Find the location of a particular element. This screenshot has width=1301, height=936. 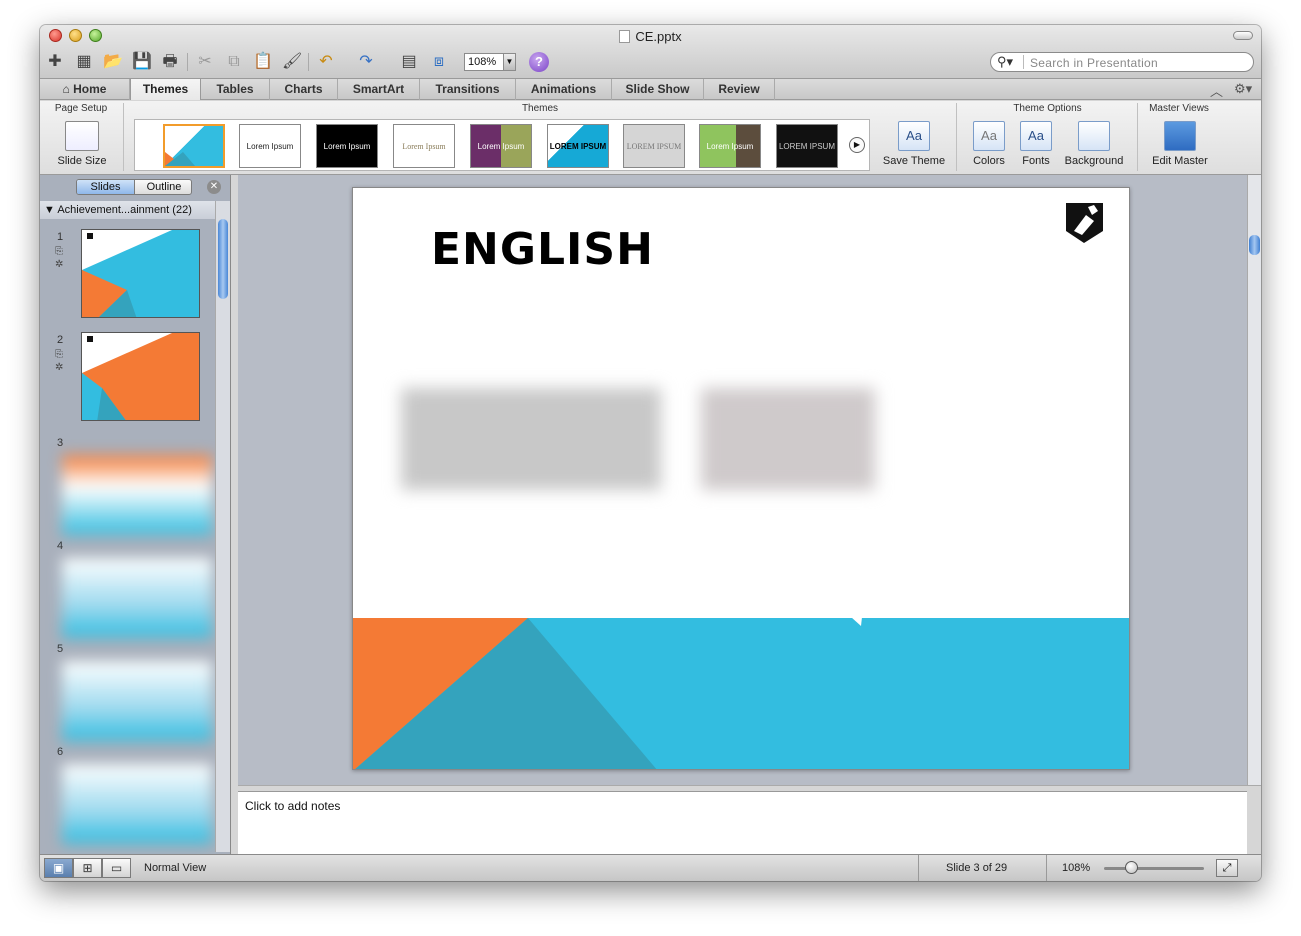

disclosure-triangle-icon: ▼ is located at coordinates (50, 210).